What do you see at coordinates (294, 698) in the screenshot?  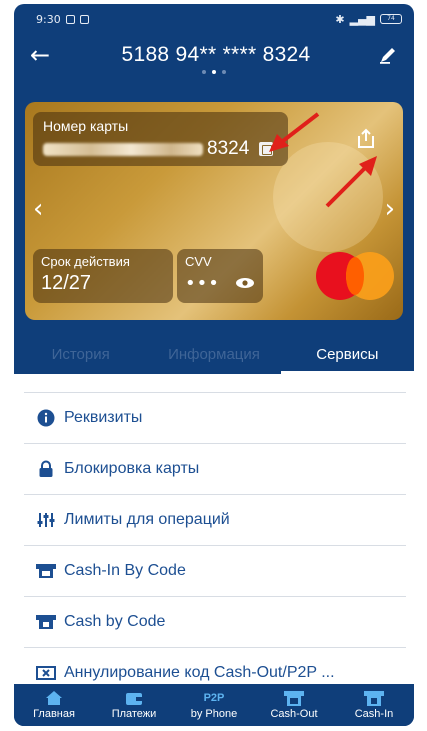 I see `cash-out-icon` at bounding box center [294, 698].